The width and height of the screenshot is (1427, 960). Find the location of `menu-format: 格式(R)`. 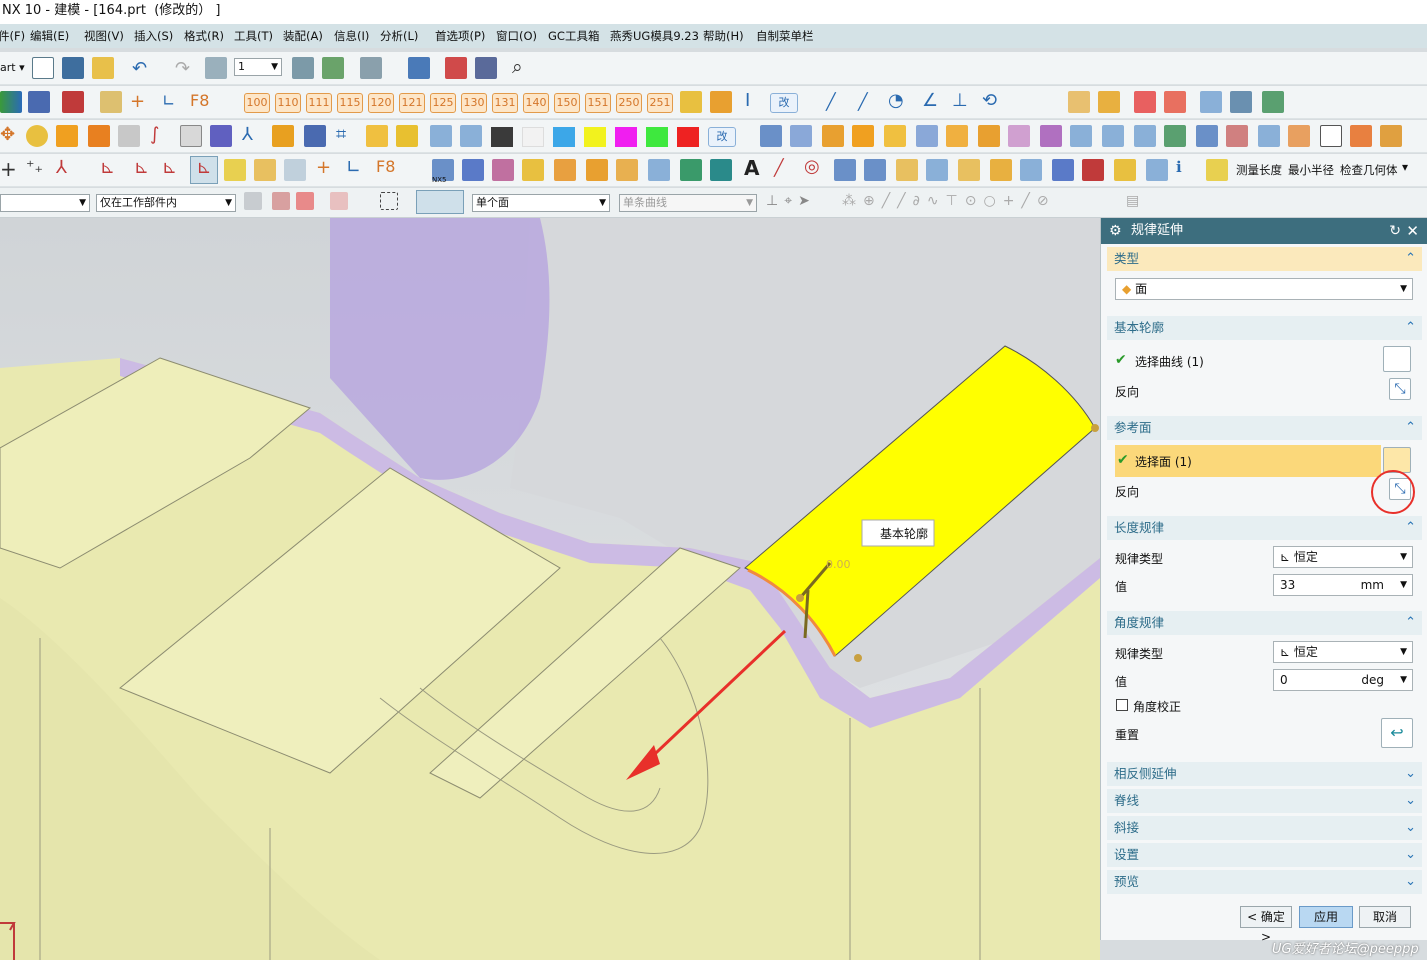

menu-format: 格式(R) is located at coordinates (204, 36).